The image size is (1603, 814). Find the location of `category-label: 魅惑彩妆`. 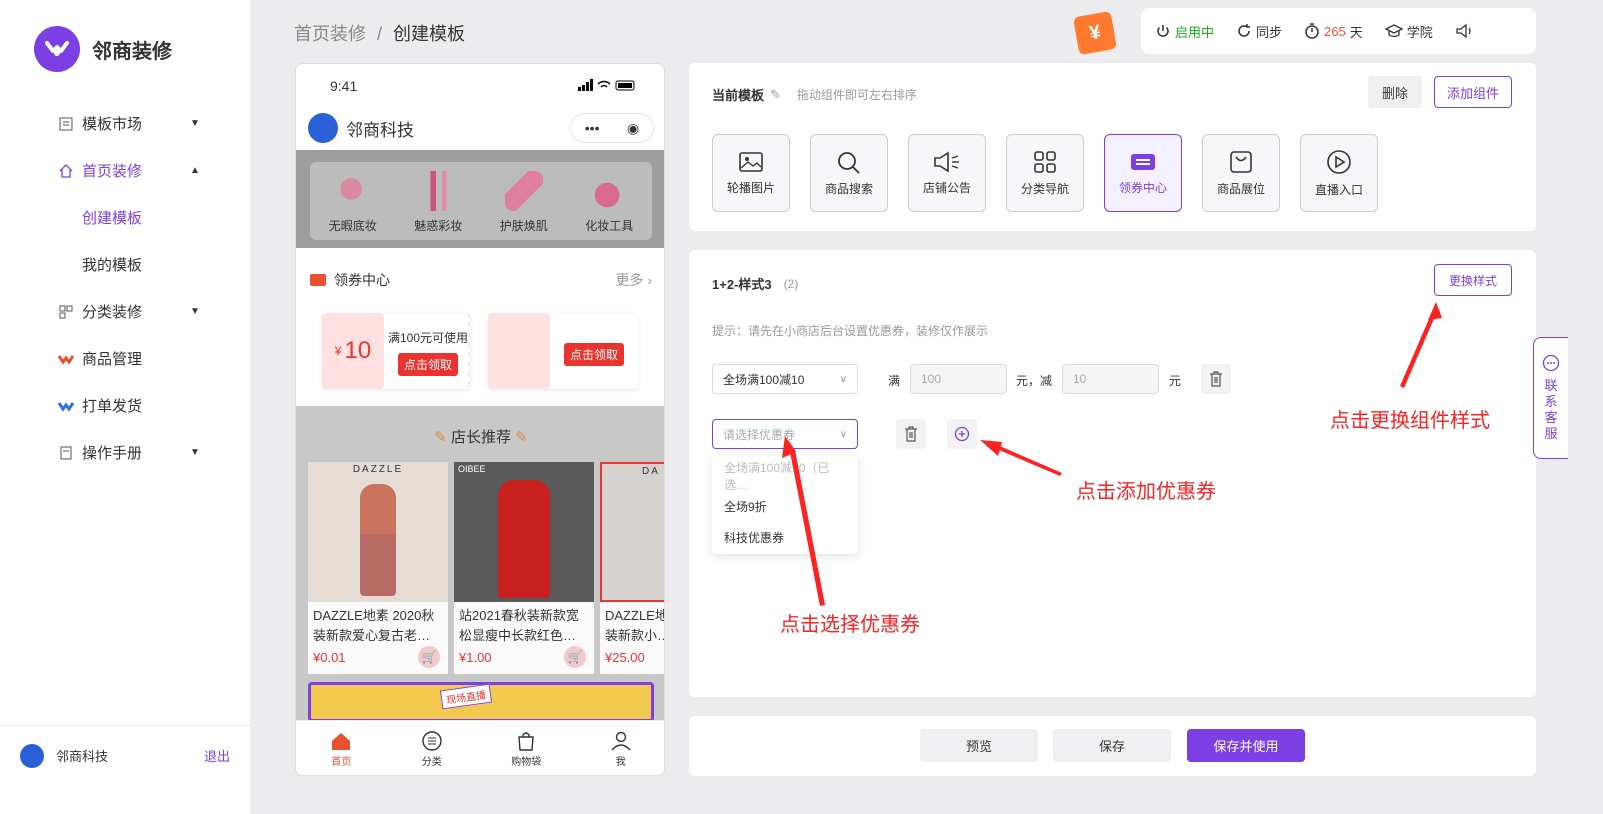

category-label: 魅惑彩妆 is located at coordinates (438, 226).